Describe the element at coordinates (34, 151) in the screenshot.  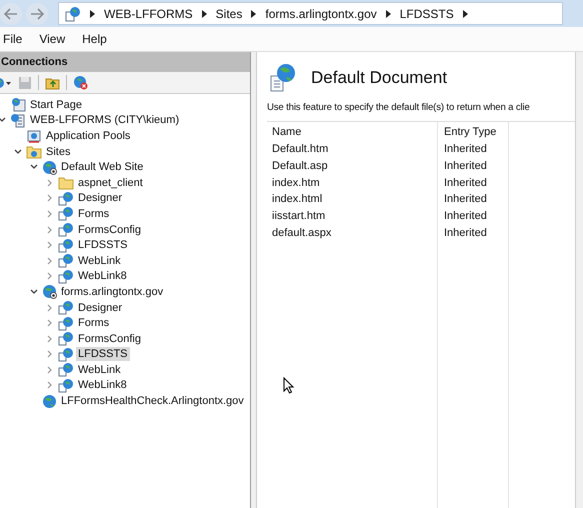
I see `folder-globe-icon` at that location.